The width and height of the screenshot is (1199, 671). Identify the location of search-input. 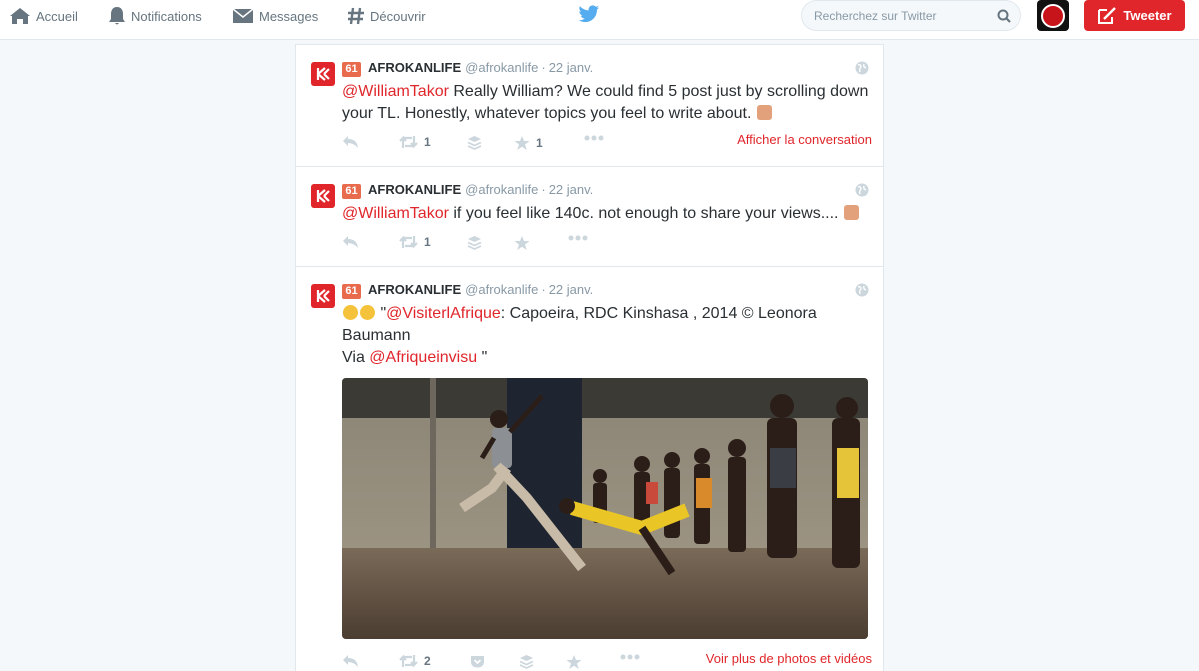
(904, 16).